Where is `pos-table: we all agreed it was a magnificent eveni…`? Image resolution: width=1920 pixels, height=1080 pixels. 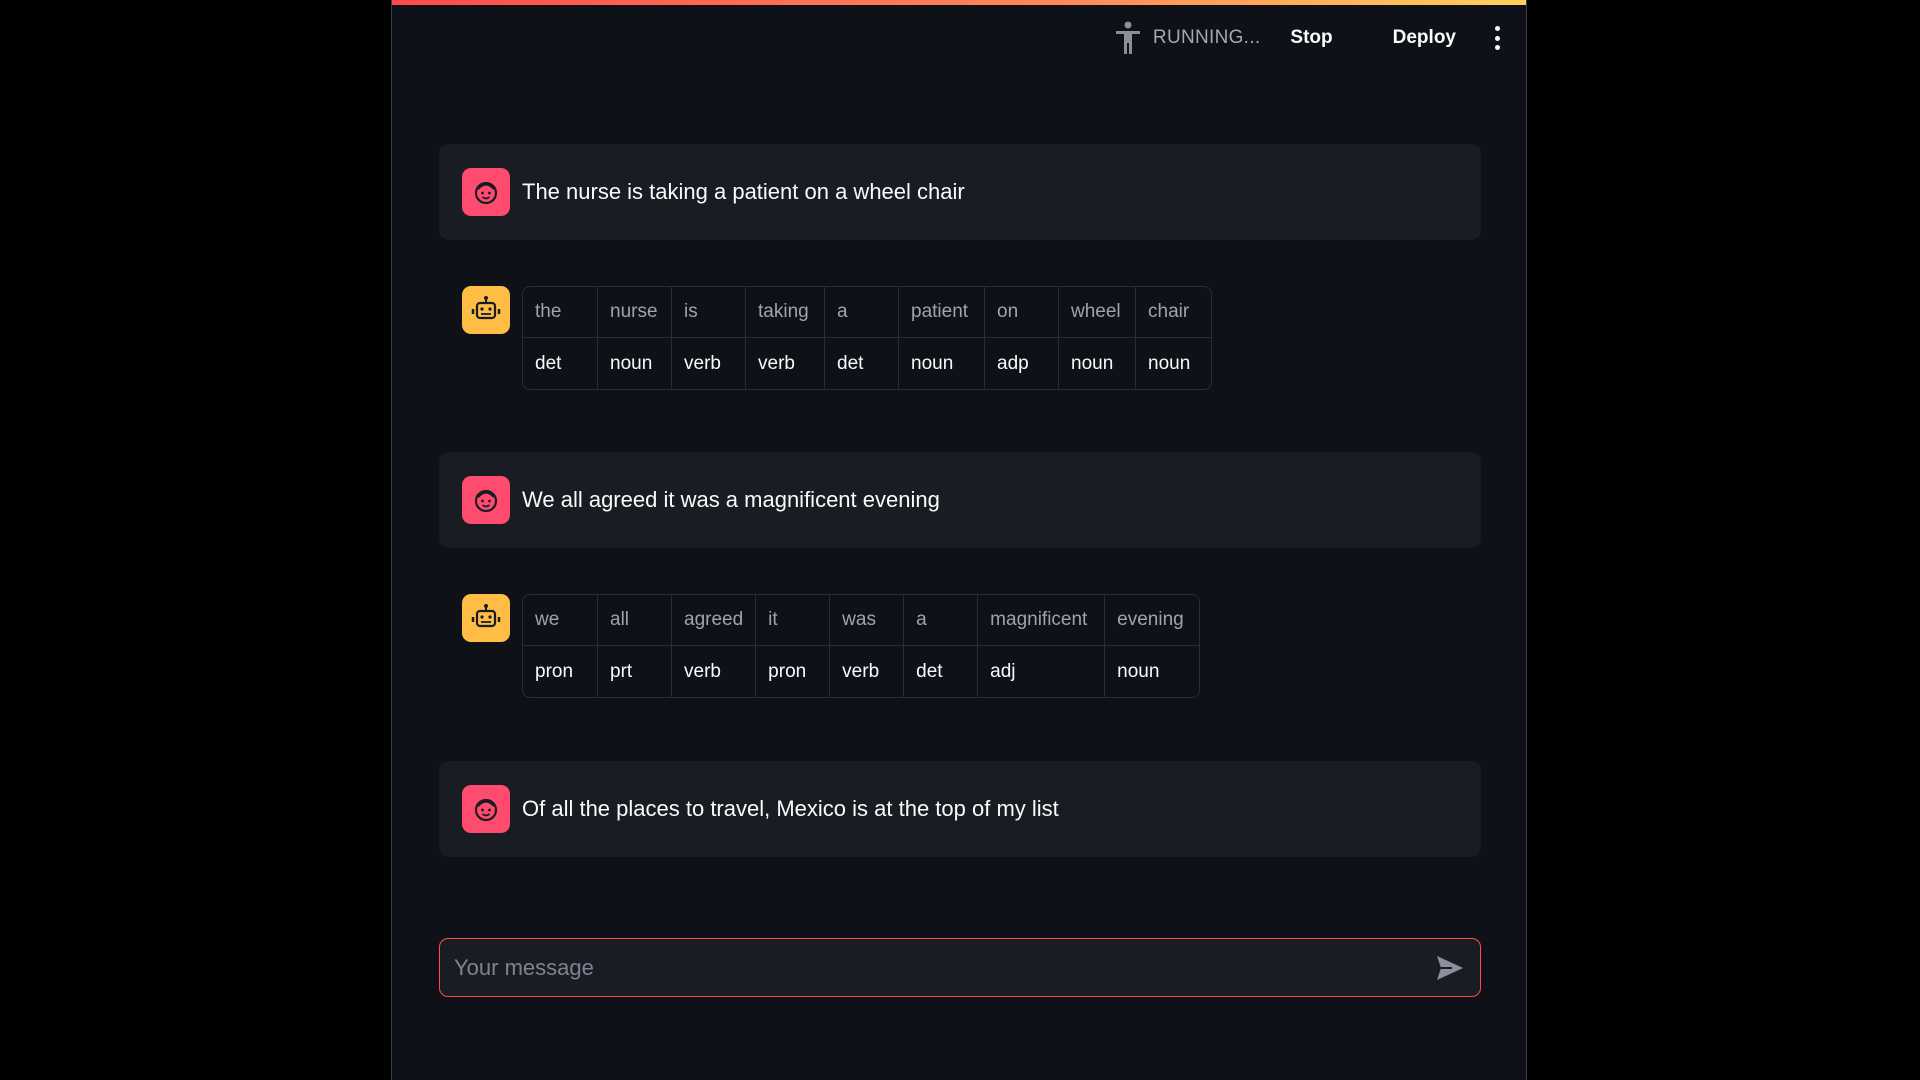
pos-table: we all agreed it was a magnificent eveni… is located at coordinates (861, 646).